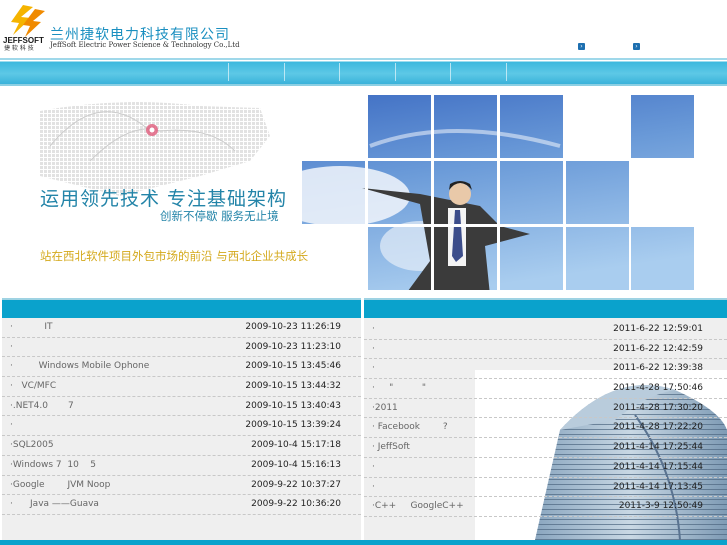 Image resolution: width=727 pixels, height=545 pixels. What do you see at coordinates (181, 486) in the screenshot?
I see `news-item: ·Google JVM Noop 2009-9-22 10:37:27` at bounding box center [181, 486].